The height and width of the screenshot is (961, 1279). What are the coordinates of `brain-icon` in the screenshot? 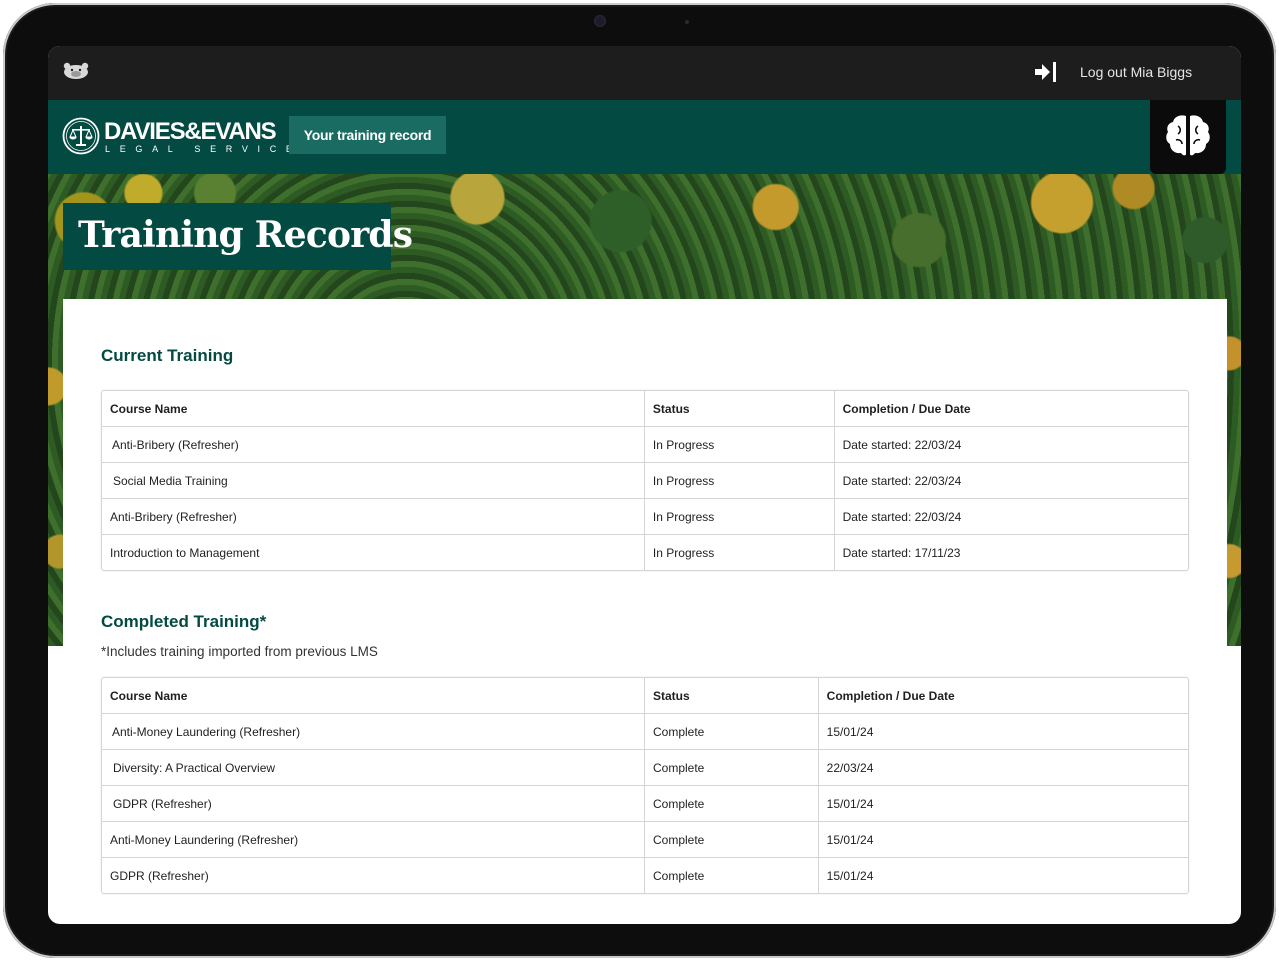 It's located at (1188, 135).